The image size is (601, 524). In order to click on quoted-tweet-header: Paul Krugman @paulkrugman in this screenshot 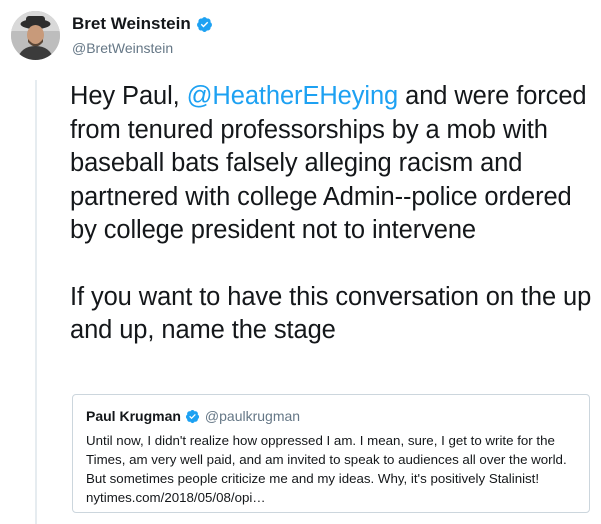, I will do `click(193, 416)`.